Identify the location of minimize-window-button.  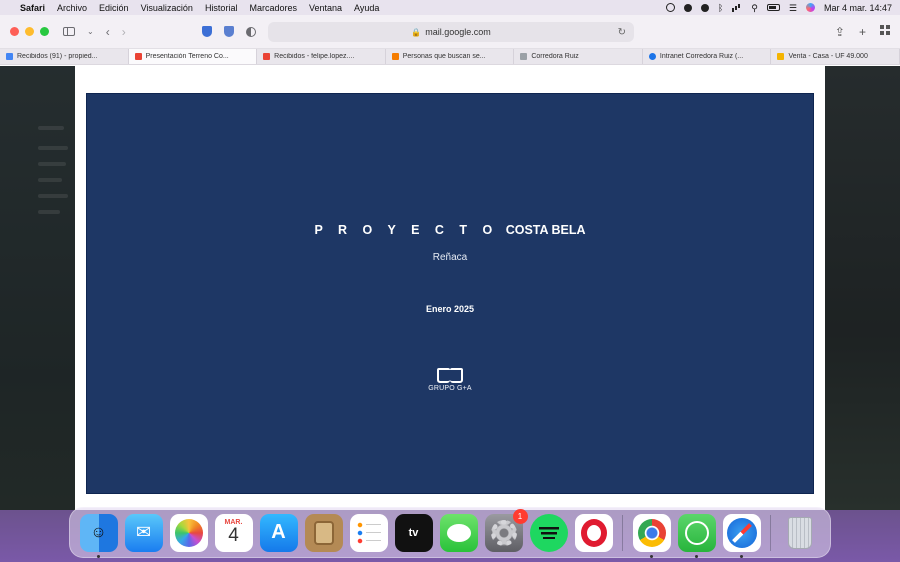
(29, 31).